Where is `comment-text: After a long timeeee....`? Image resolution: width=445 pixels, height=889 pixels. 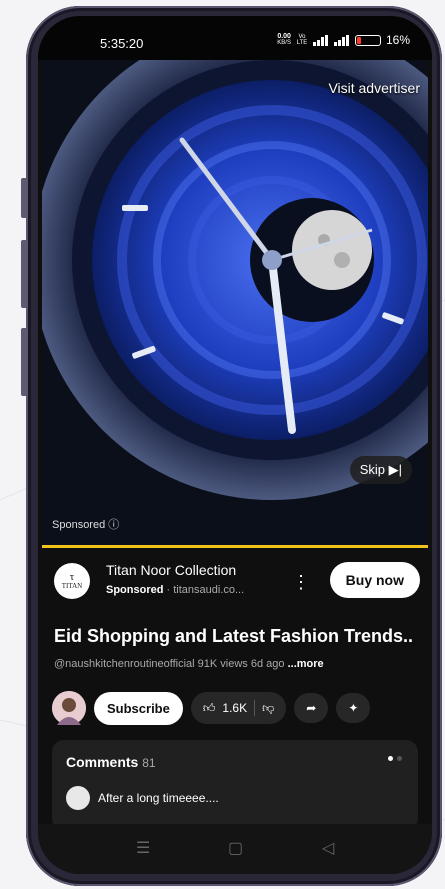 comment-text: After a long timeeee.... is located at coordinates (158, 798).